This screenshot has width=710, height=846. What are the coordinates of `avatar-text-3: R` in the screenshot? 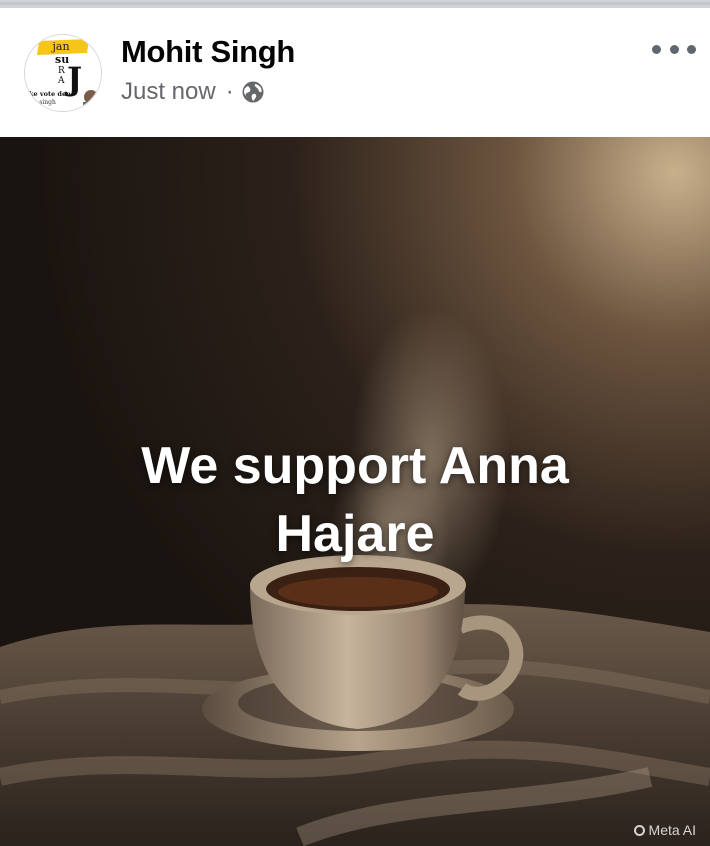 It's located at (61, 71).